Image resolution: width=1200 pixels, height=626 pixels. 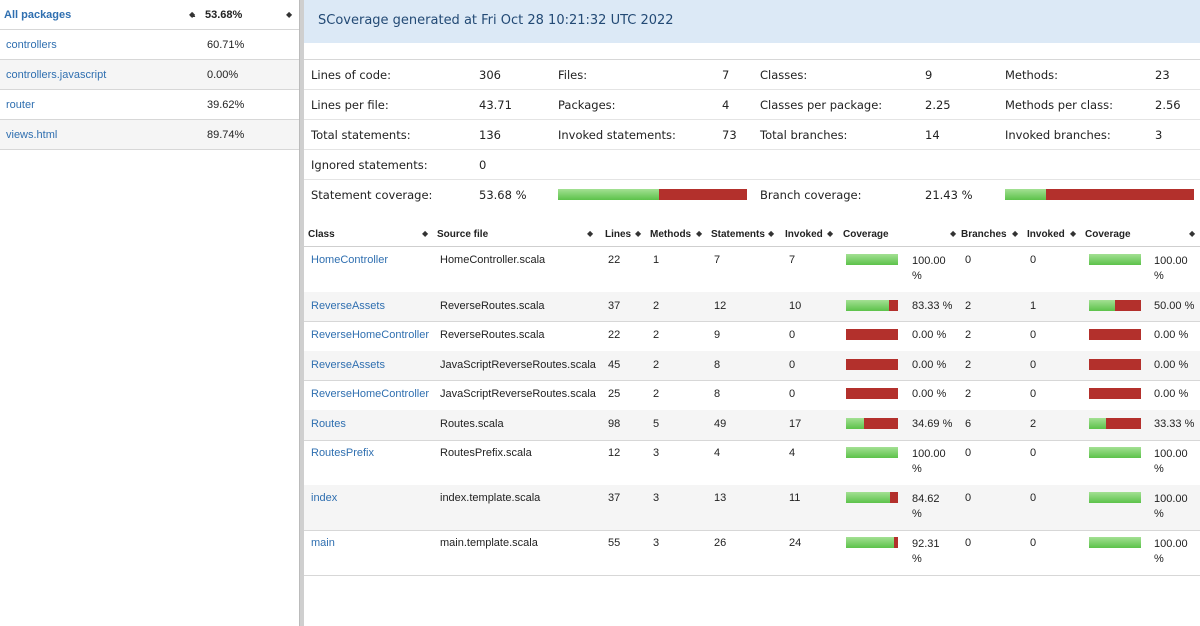 I want to click on stat-label: Classes:, so click(x=784, y=75).